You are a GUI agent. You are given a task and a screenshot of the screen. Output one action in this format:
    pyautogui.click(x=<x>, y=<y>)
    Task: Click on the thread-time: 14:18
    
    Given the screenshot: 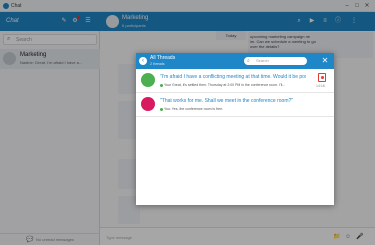 What is the action you would take?
    pyautogui.click(x=320, y=86)
    